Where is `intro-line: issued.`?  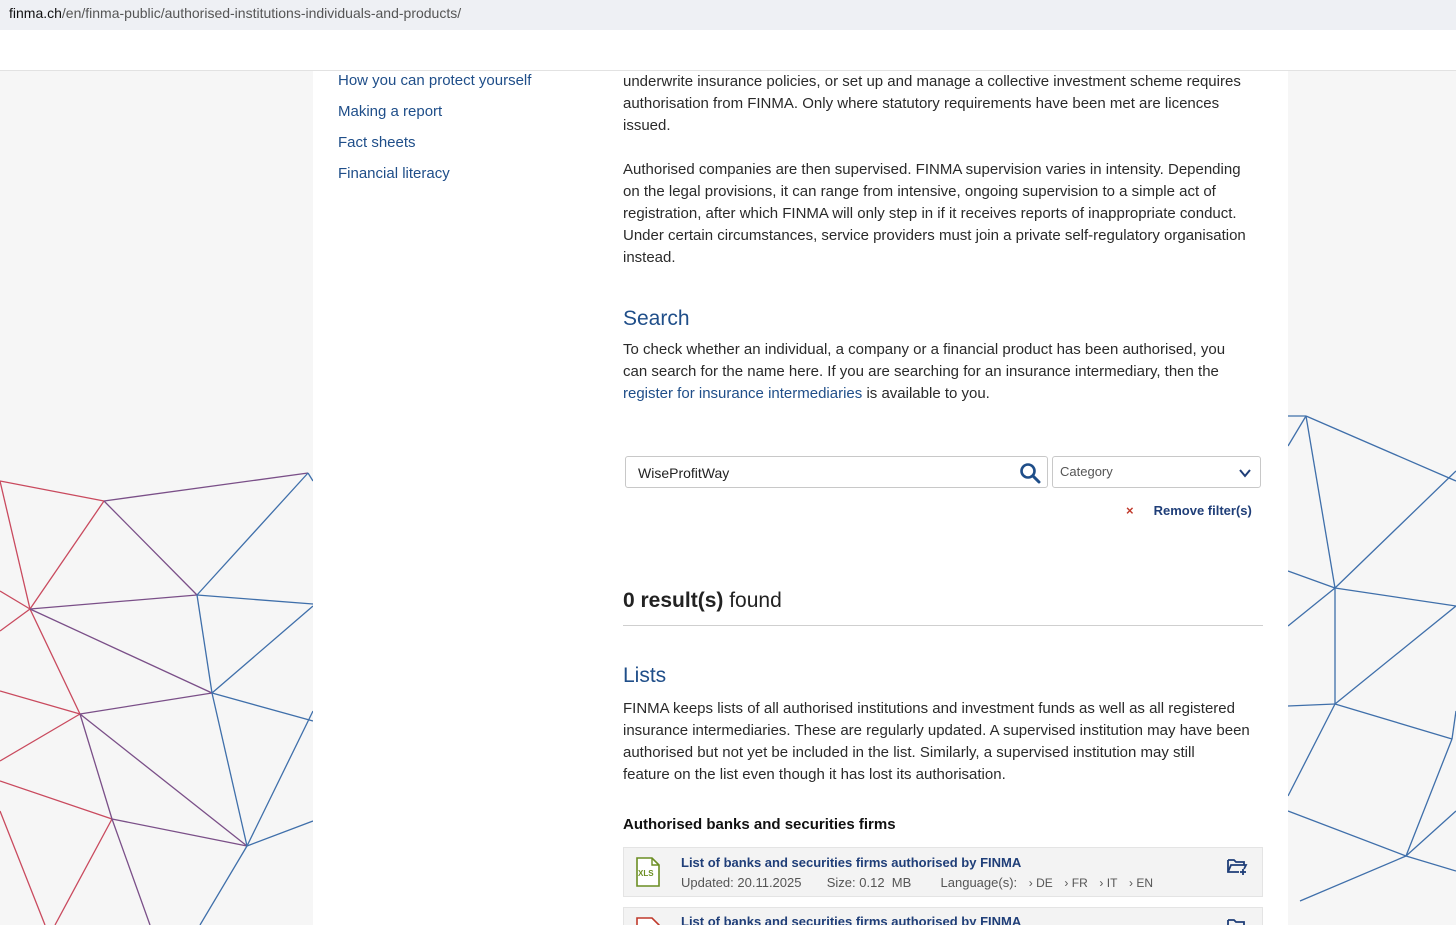
intro-line: issued. is located at coordinates (647, 125).